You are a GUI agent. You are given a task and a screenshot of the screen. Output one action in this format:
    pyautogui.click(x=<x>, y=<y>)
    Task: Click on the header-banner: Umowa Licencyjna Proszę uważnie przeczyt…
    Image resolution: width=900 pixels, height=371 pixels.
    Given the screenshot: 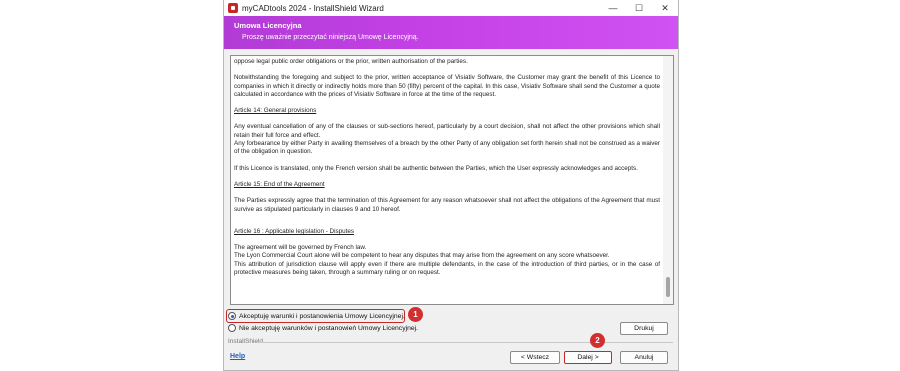 What is the action you would take?
    pyautogui.click(x=451, y=32)
    